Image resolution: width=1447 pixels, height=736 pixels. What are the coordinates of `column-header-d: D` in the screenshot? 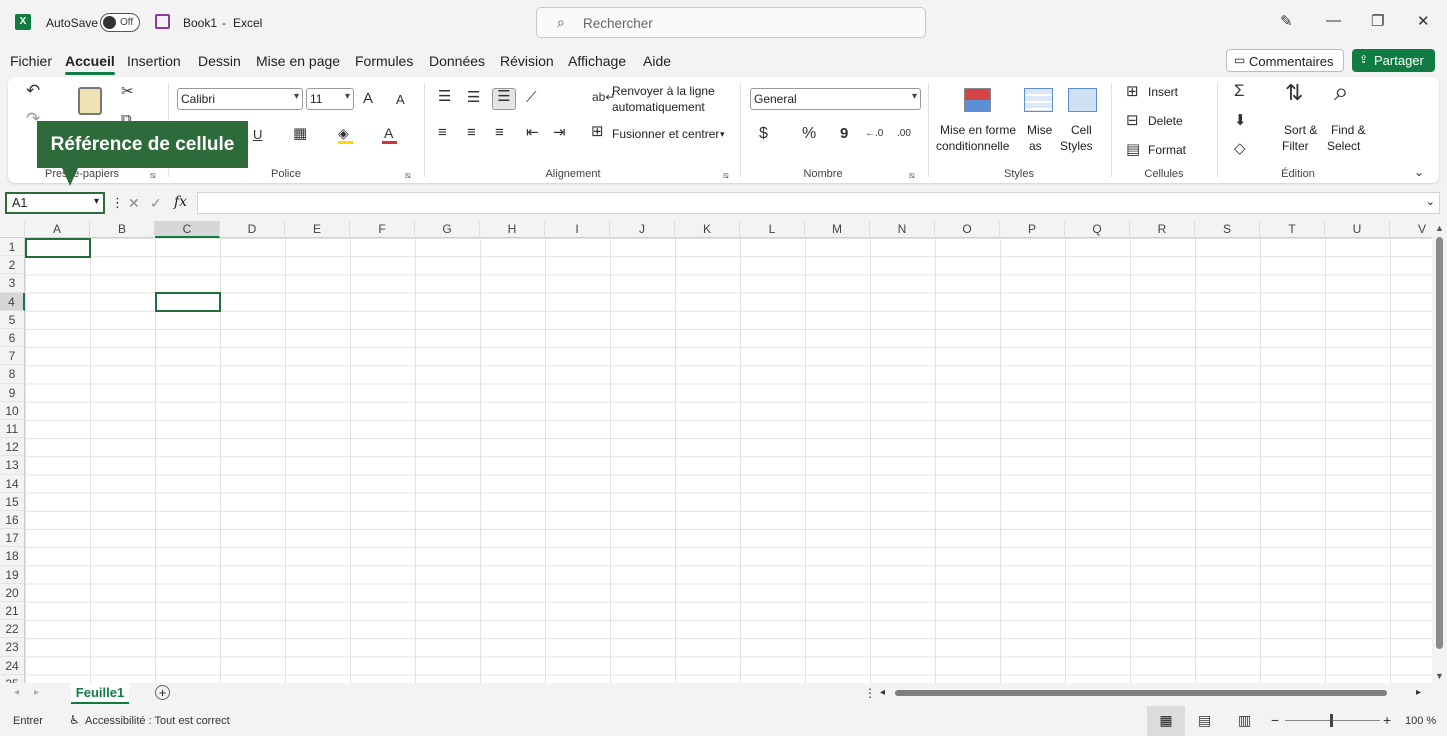 It's located at (252, 229).